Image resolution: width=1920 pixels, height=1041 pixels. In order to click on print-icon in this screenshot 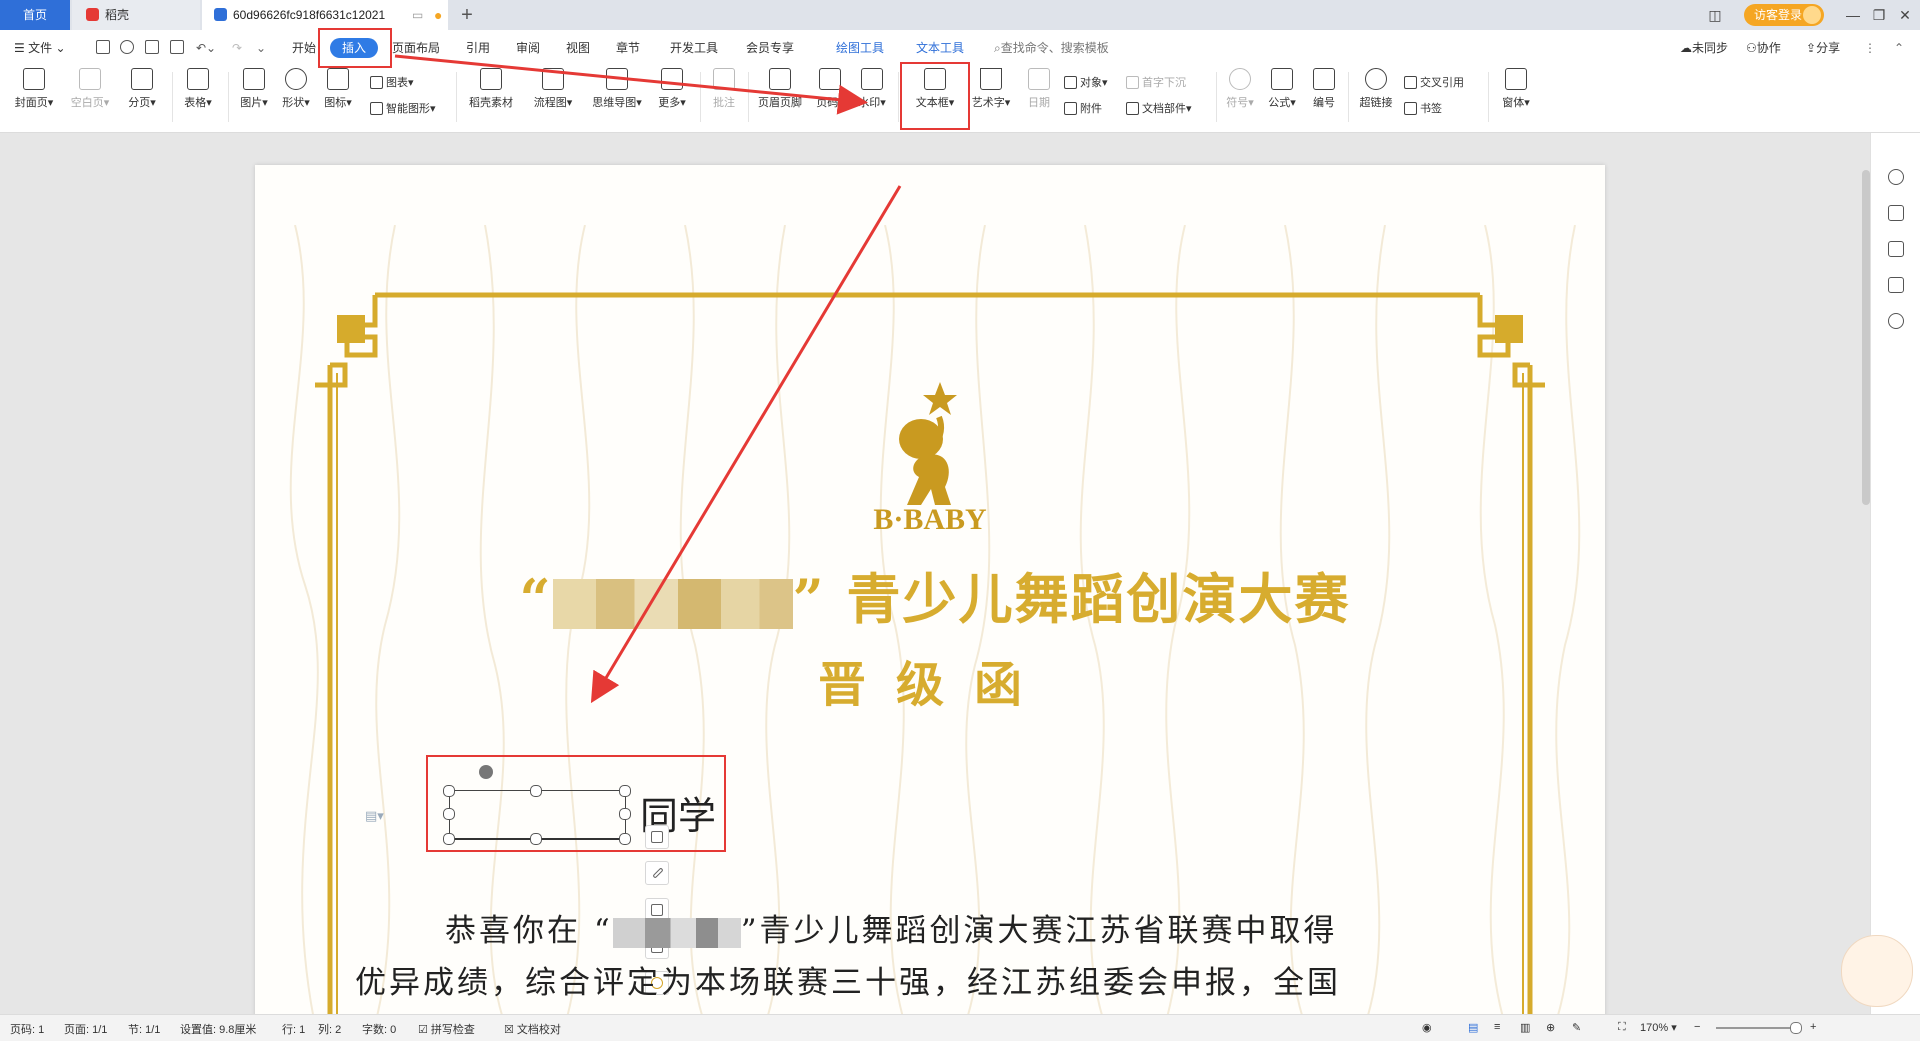, I will do `click(152, 47)`.